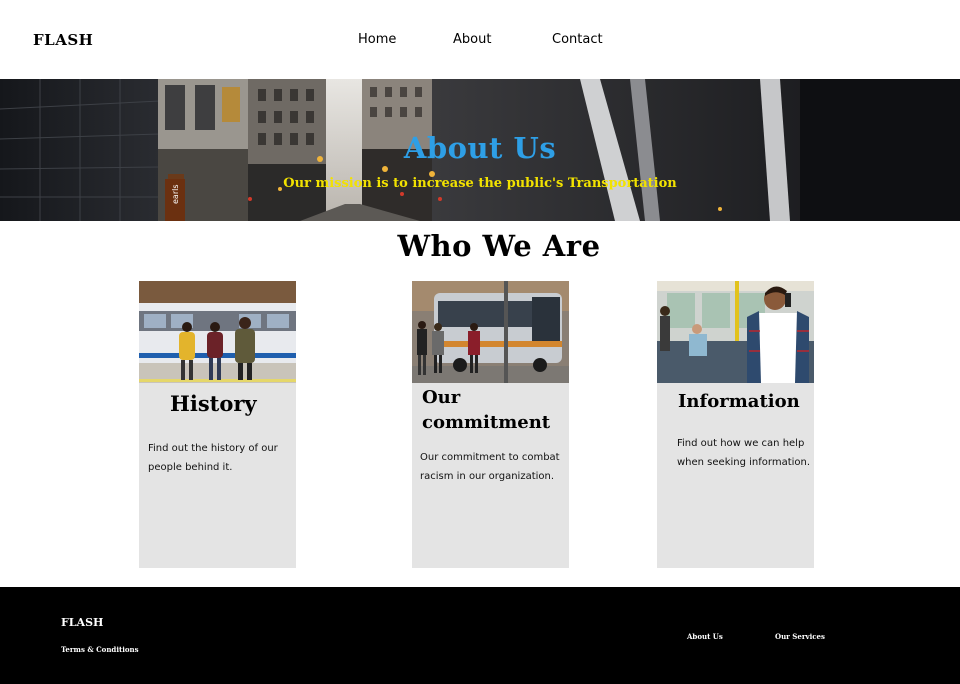 The height and width of the screenshot is (684, 960). What do you see at coordinates (744, 462) in the screenshot?
I see `card-information-text-line2: when seeking information.` at bounding box center [744, 462].